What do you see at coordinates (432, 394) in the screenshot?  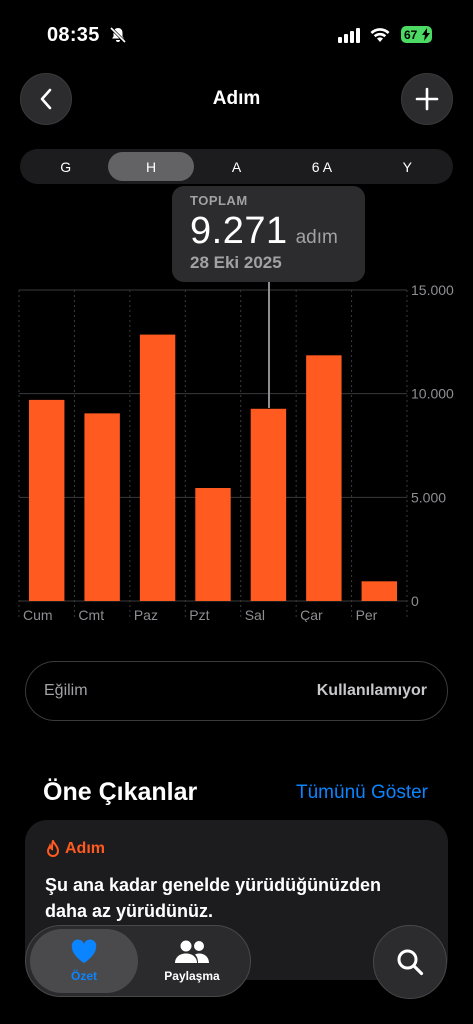 I see `y-tick-label: 10.000` at bounding box center [432, 394].